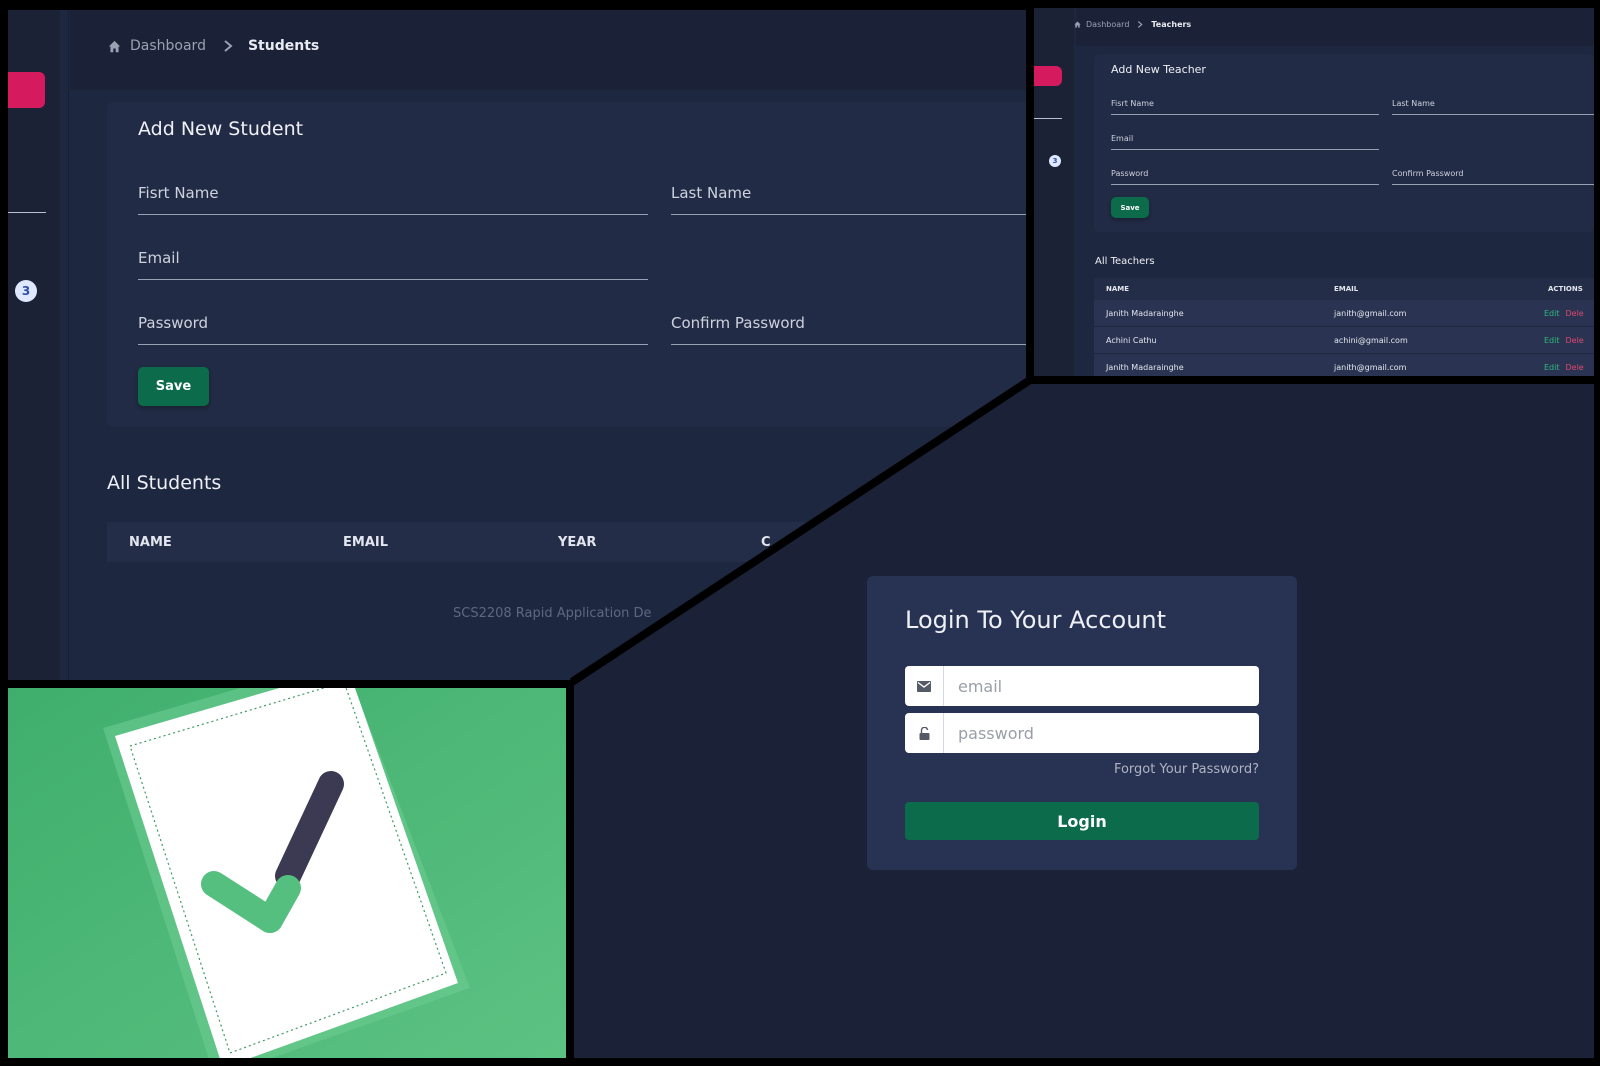 The image size is (1600, 1066). I want to click on all-teachers-title: All Teachers, so click(1125, 261).